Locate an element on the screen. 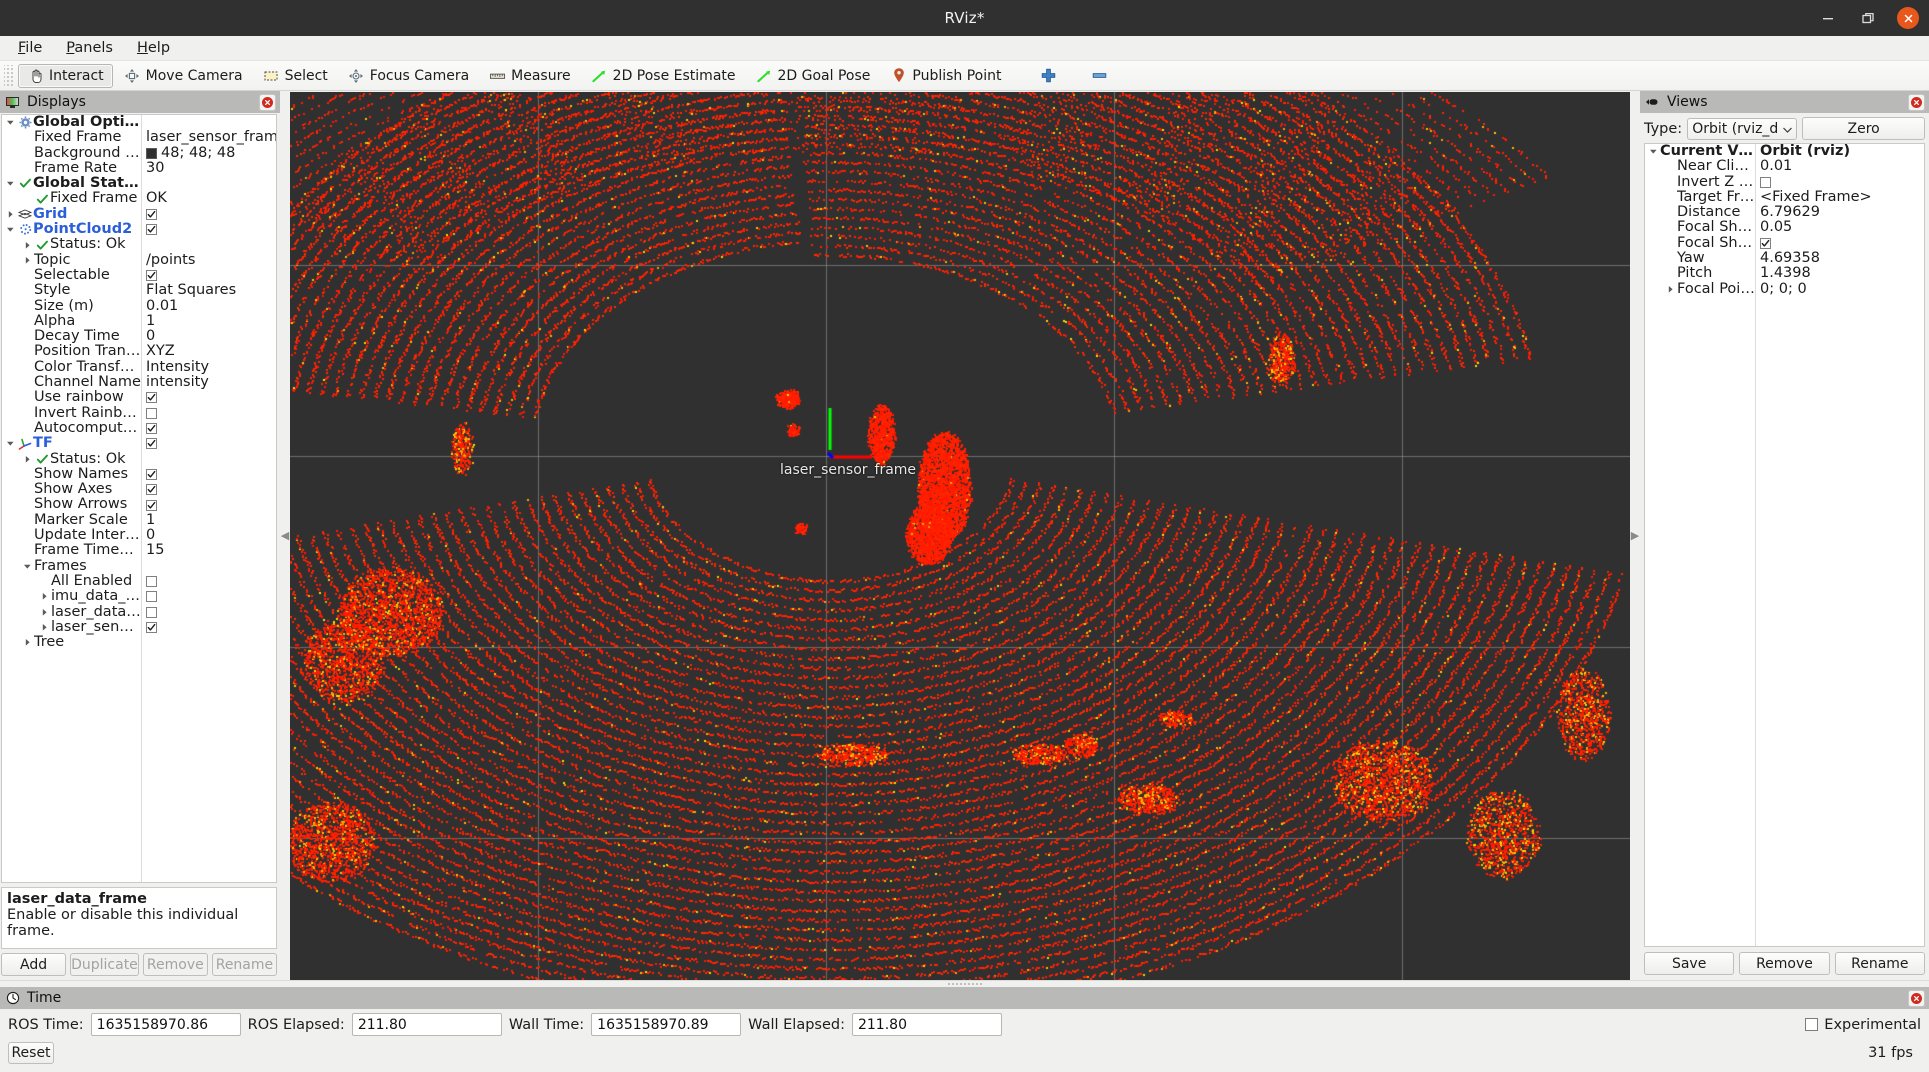 This screenshot has width=1929, height=1072. tree-row: Size (m) 0.01 is located at coordinates (139, 306).